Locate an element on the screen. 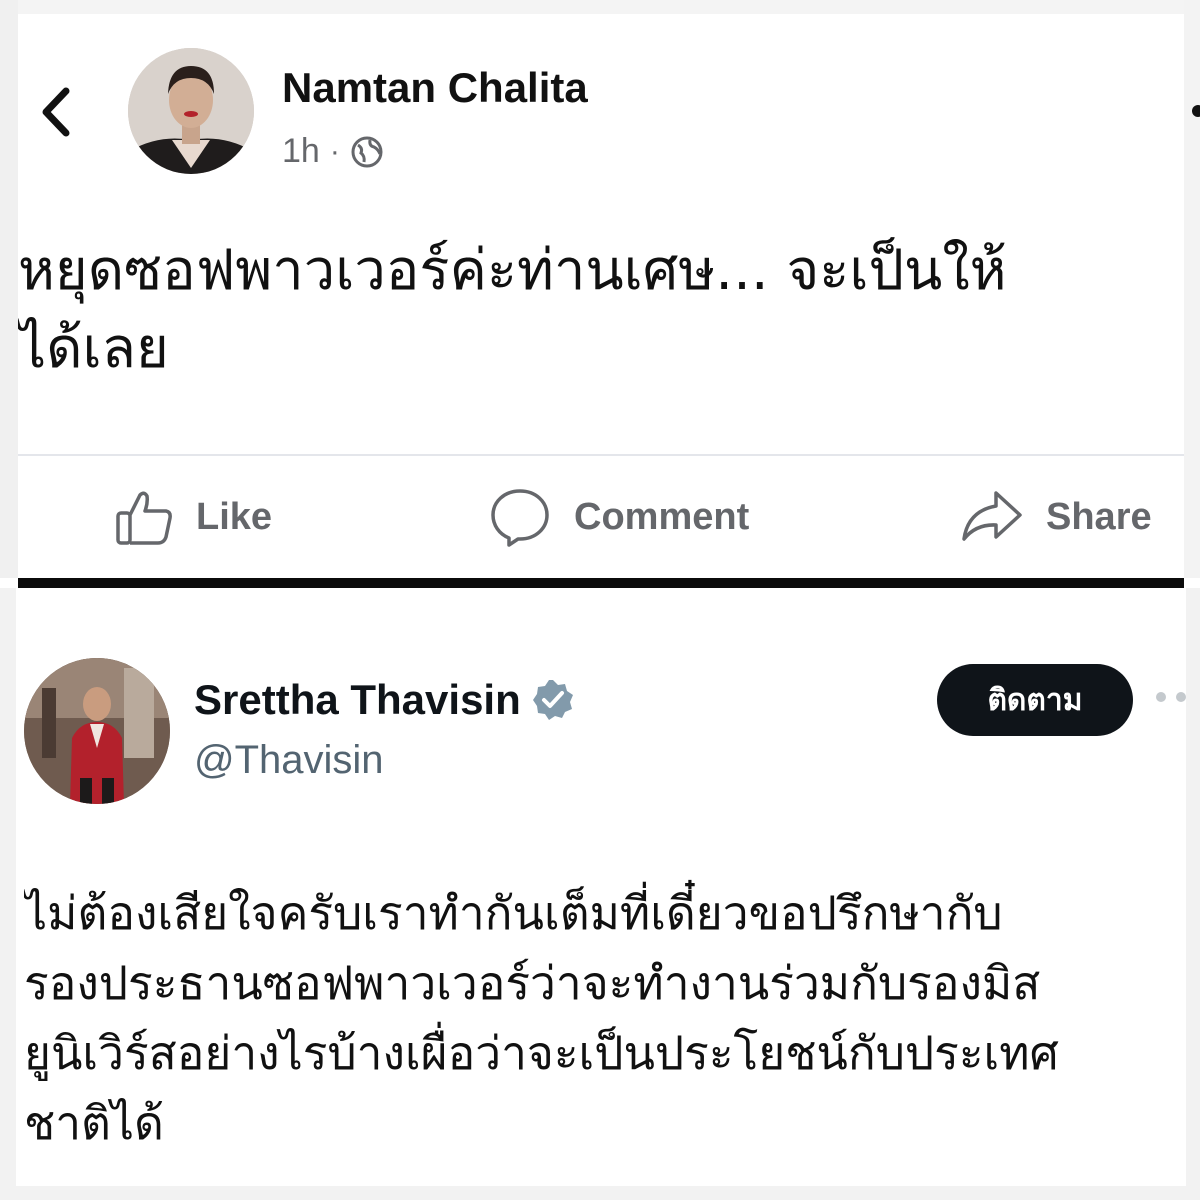  tweet-text-line: ชาติได้ is located at coordinates (94, 1123).